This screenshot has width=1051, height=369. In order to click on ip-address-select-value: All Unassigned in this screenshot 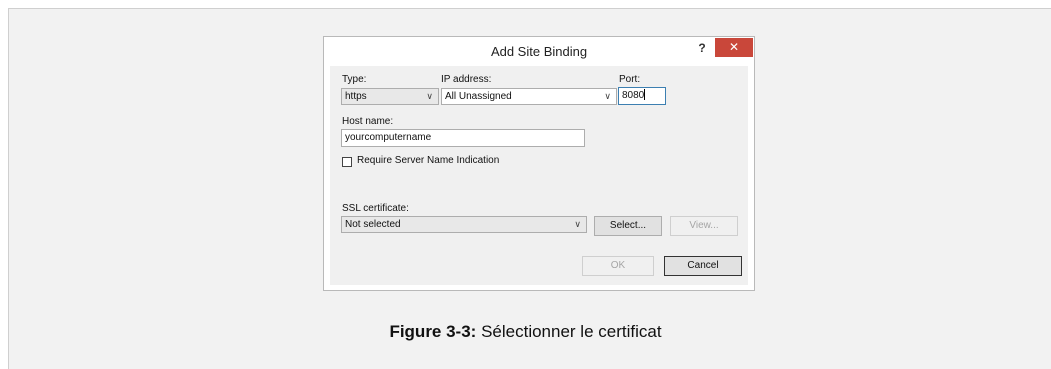, I will do `click(478, 96)`.